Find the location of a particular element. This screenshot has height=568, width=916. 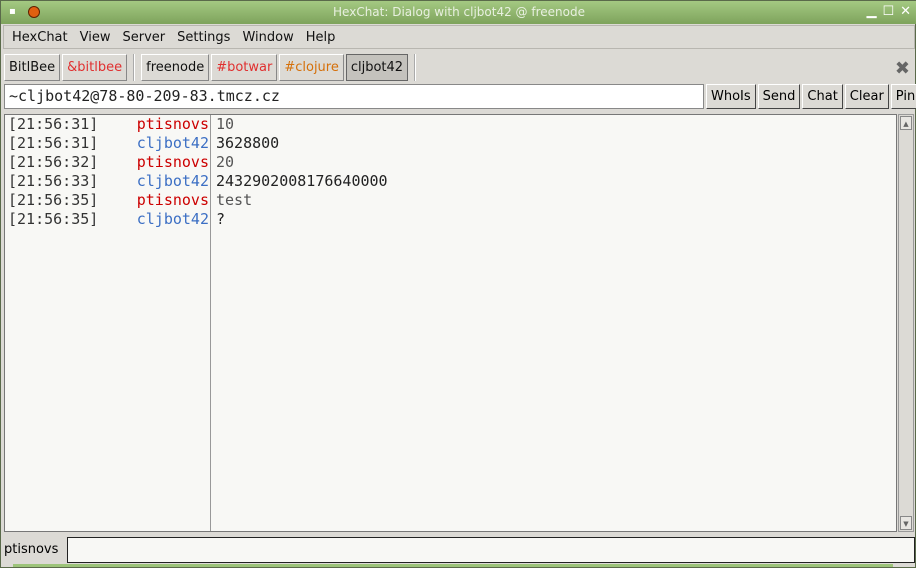

scroll-up-icon: ▲ is located at coordinates (906, 123).